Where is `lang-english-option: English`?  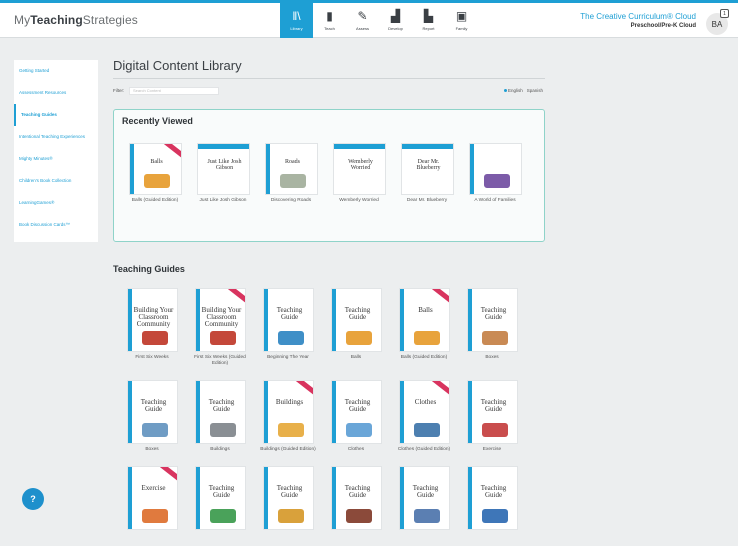
lang-english-option: English is located at coordinates (513, 90).